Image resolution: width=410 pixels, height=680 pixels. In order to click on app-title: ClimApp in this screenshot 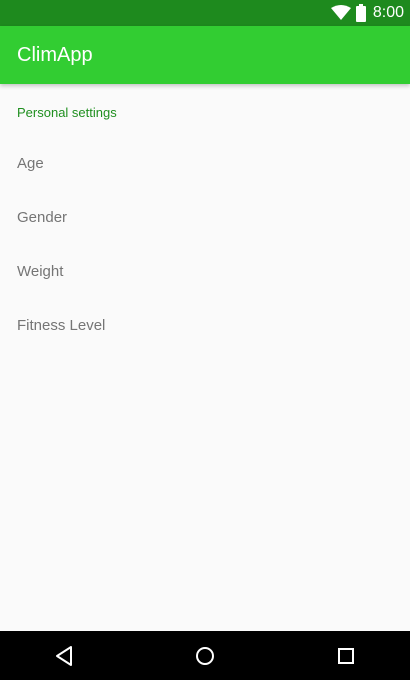, I will do `click(55, 55)`.